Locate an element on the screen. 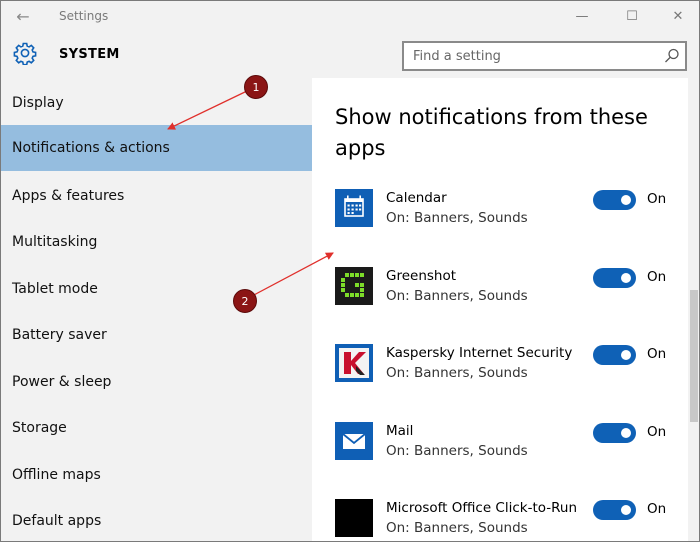 This screenshot has width=700, height=542. app-name: Mail is located at coordinates (400, 431).